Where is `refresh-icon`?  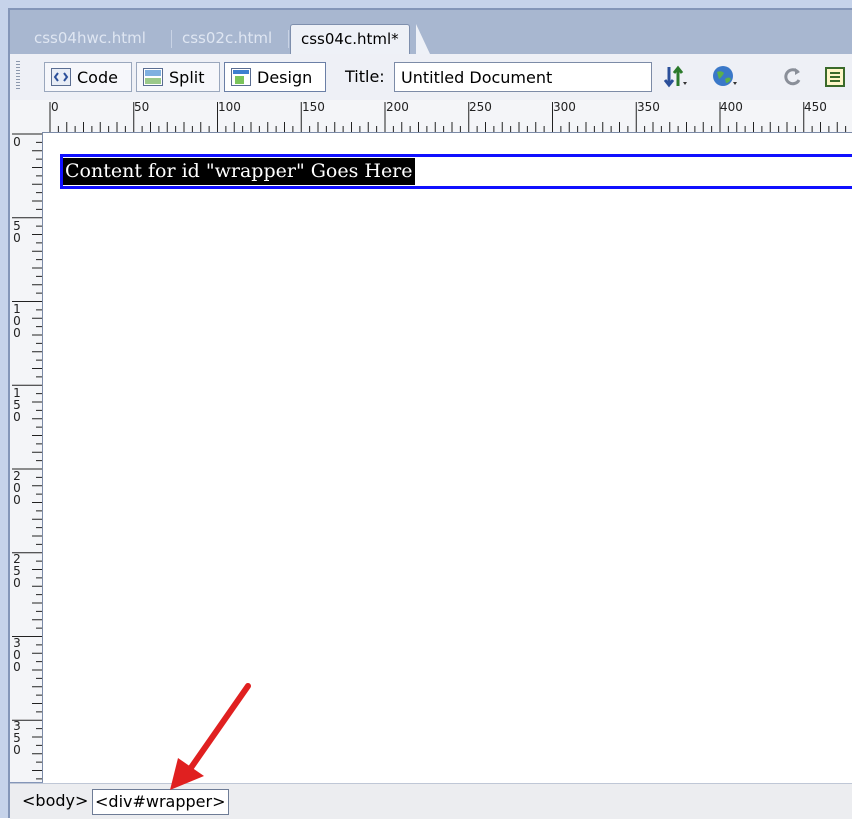 refresh-icon is located at coordinates (793, 77).